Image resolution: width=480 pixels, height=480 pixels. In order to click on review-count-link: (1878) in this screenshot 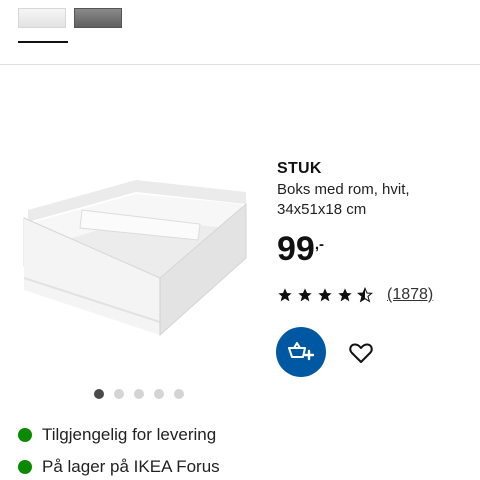, I will do `click(410, 295)`.